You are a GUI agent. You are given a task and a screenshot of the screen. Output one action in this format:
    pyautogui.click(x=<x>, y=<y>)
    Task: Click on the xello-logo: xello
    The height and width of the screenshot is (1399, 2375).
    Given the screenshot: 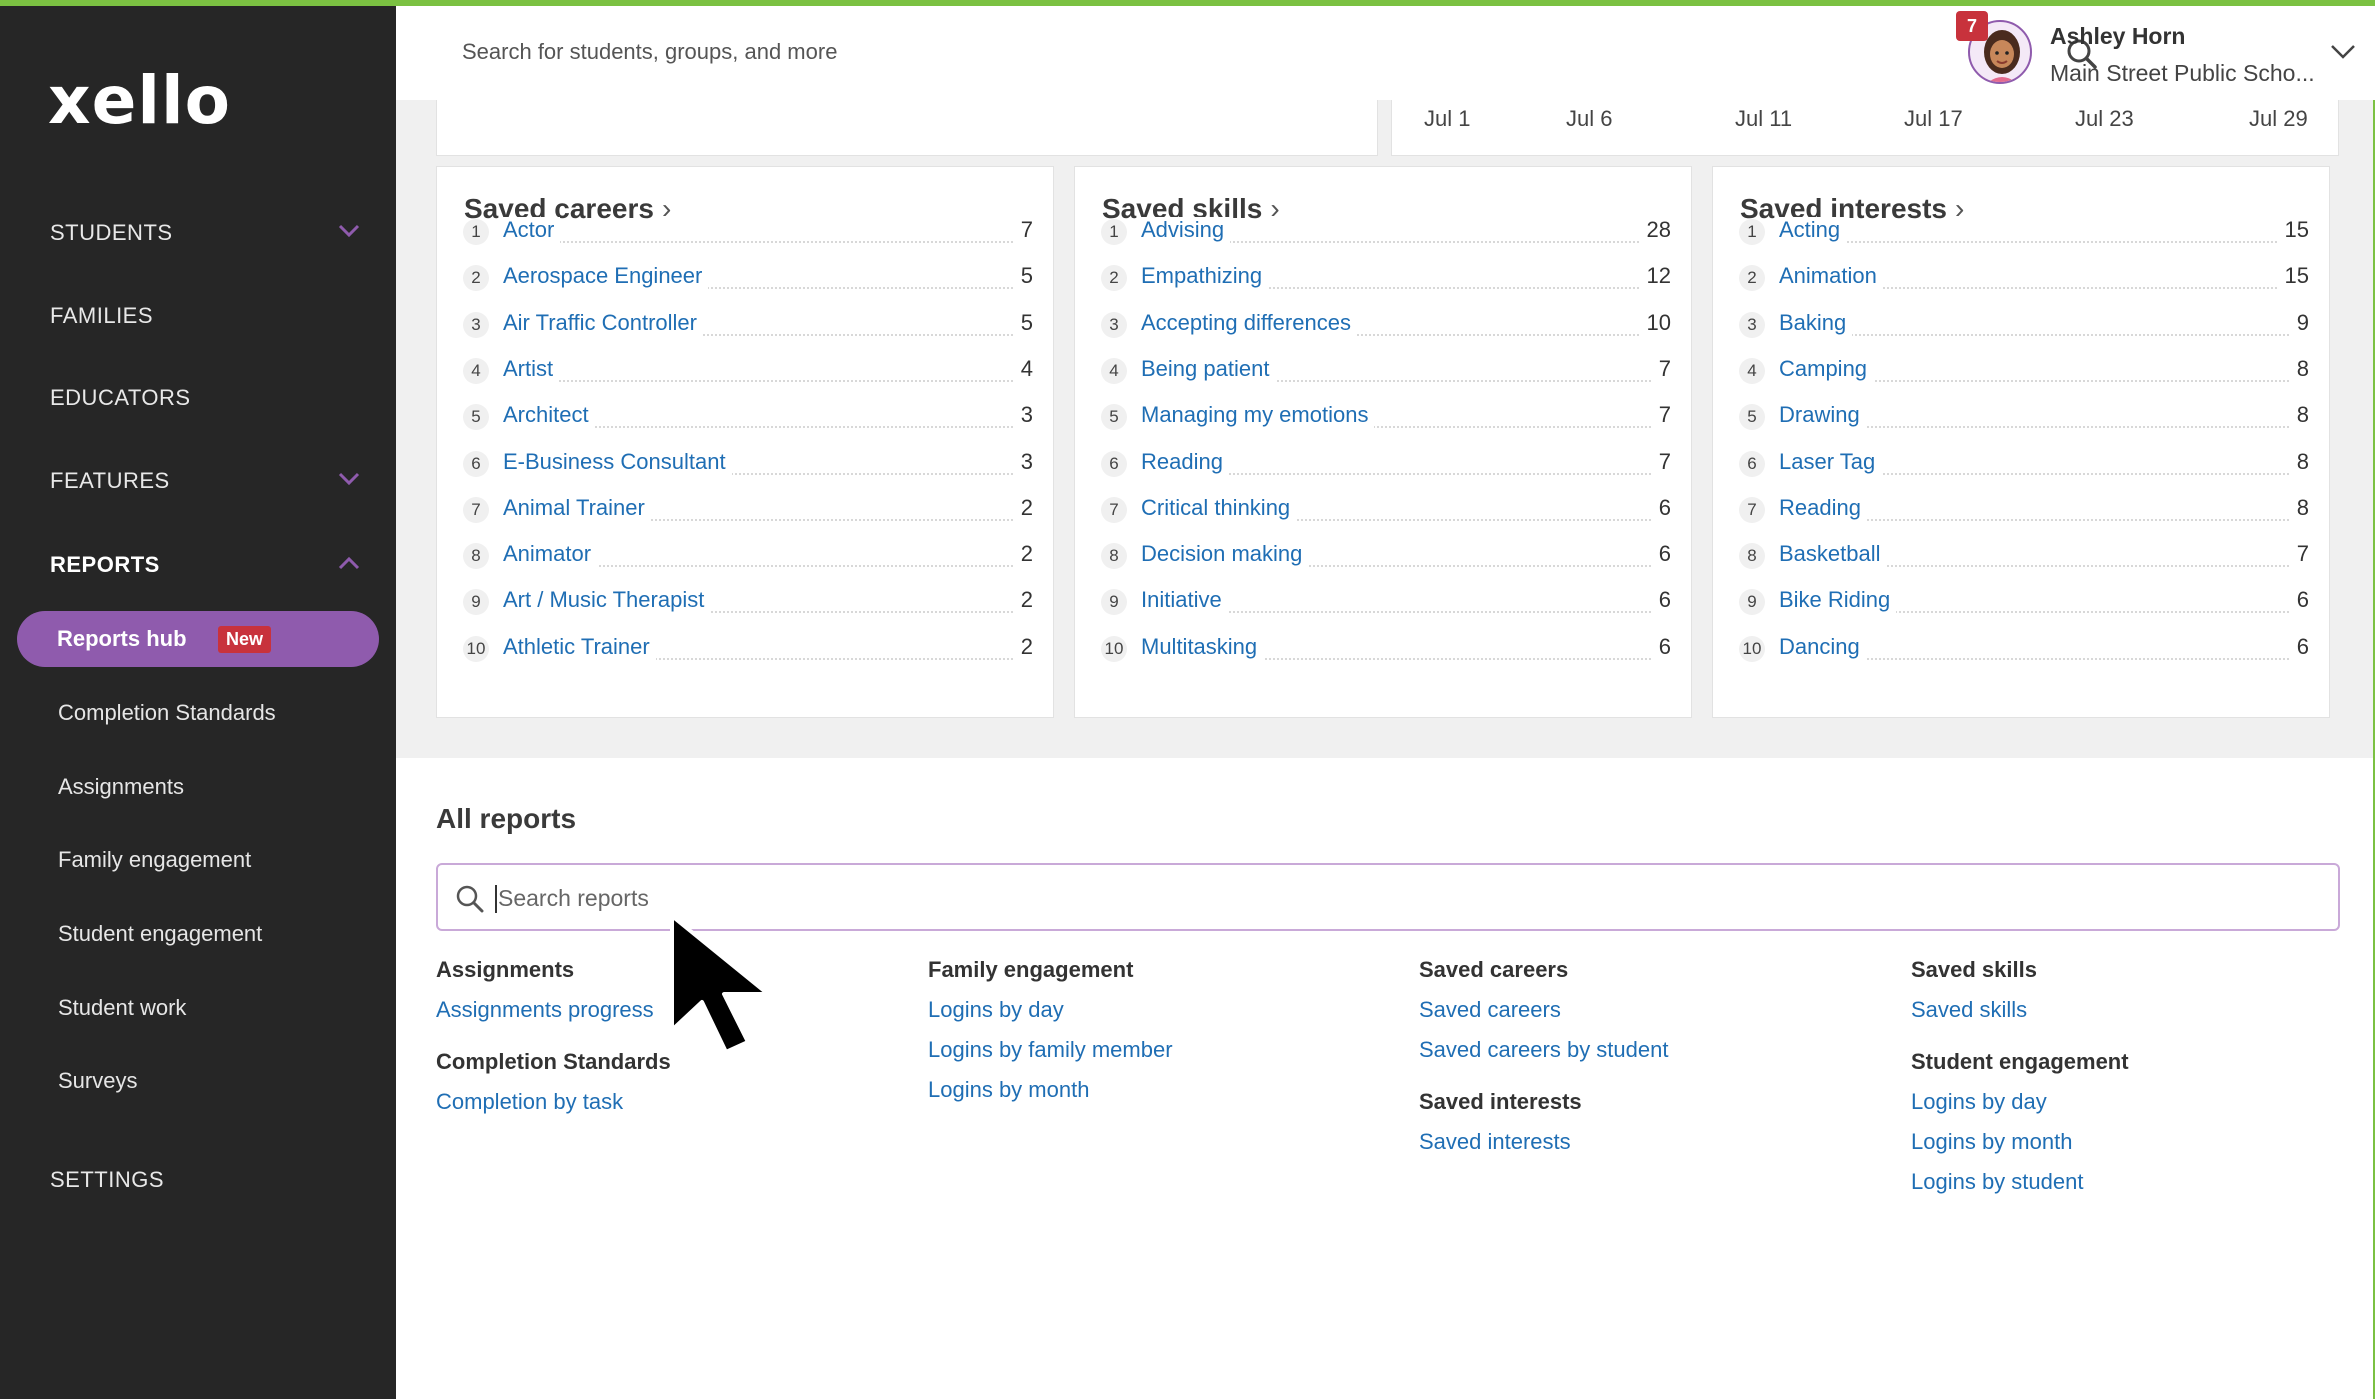 What is the action you would take?
    pyautogui.click(x=139, y=100)
    